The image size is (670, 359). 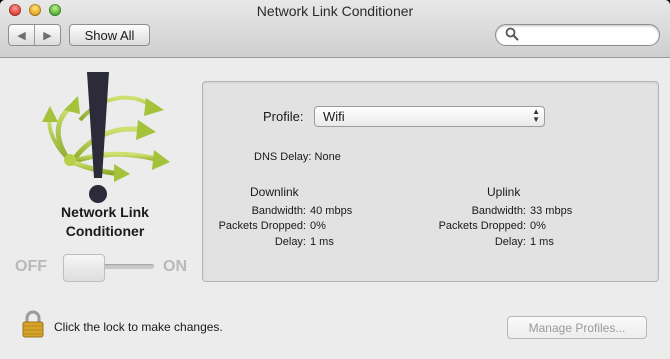 I want to click on nav-segmented-control: ◀ ▶, so click(x=34, y=35).